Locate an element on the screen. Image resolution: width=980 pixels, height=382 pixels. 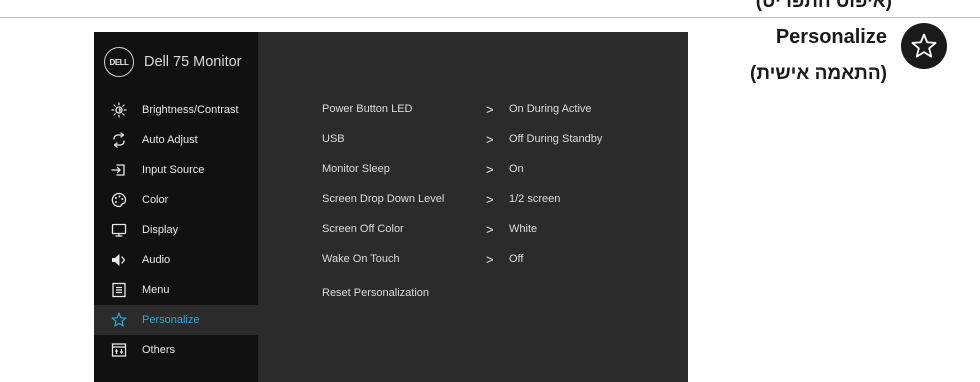
sidebar-item-label: Menu is located at coordinates (156, 290).